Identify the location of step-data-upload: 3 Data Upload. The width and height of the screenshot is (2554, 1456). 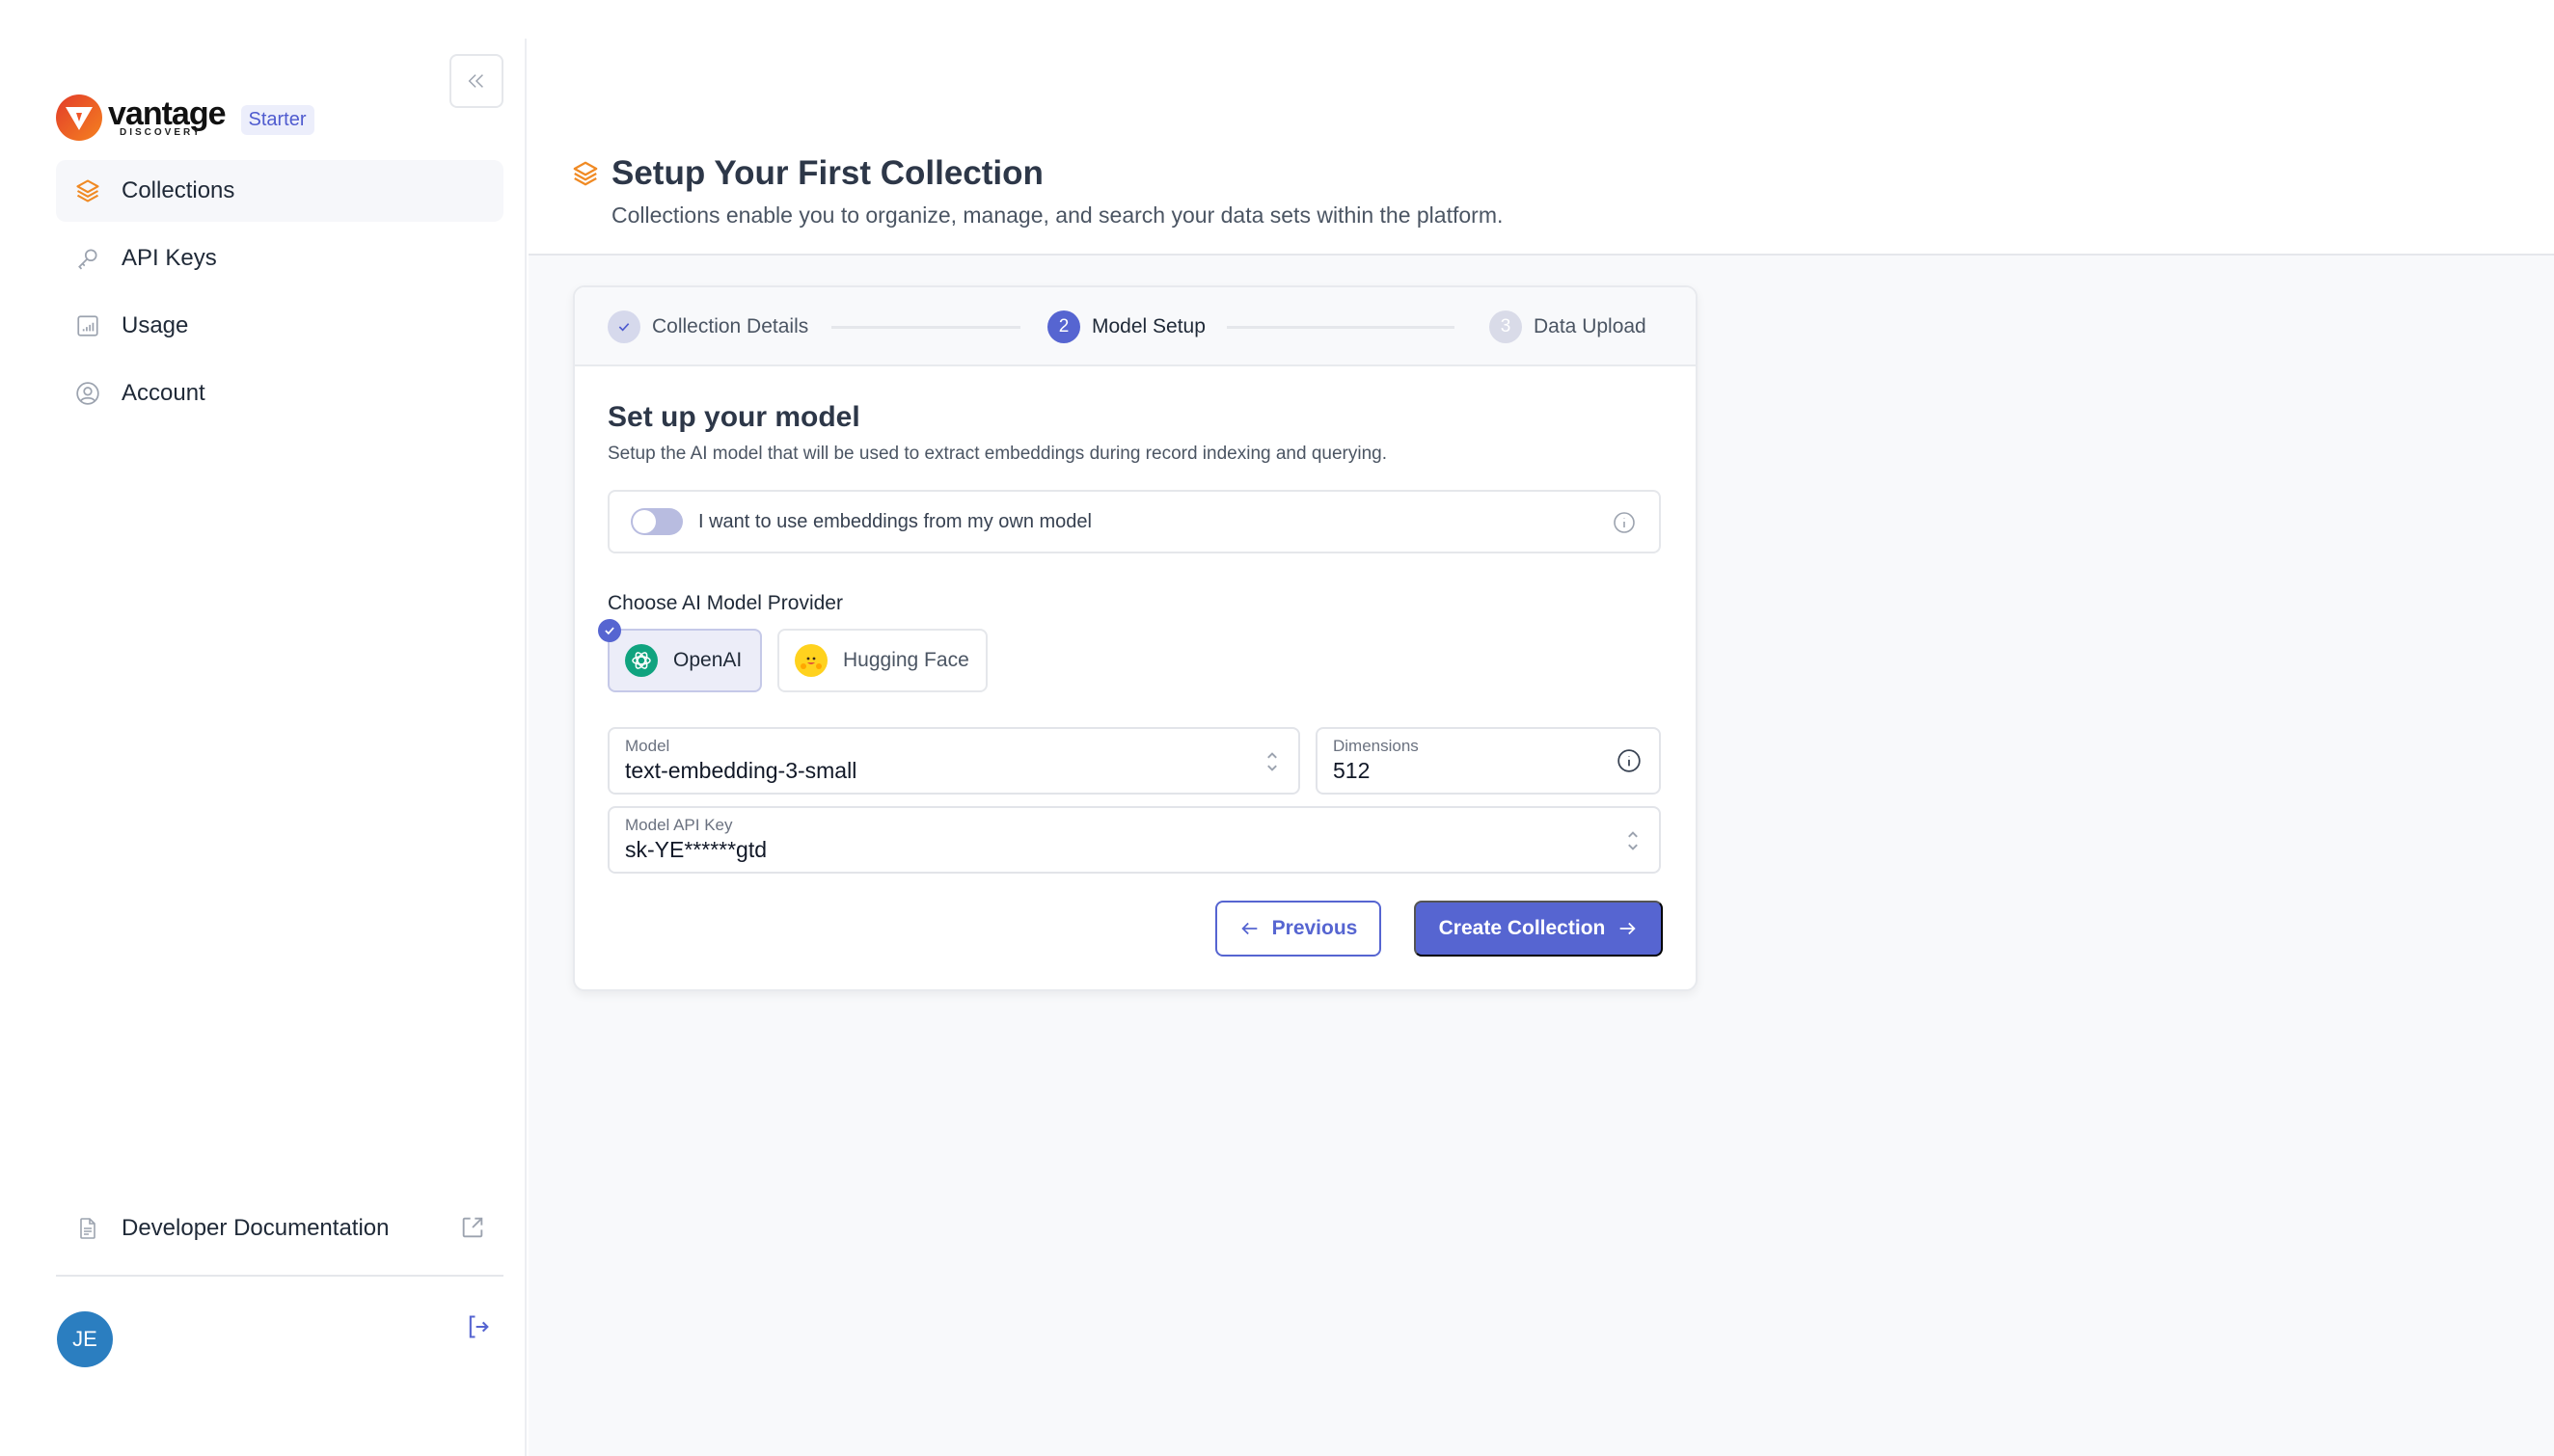
(1567, 326).